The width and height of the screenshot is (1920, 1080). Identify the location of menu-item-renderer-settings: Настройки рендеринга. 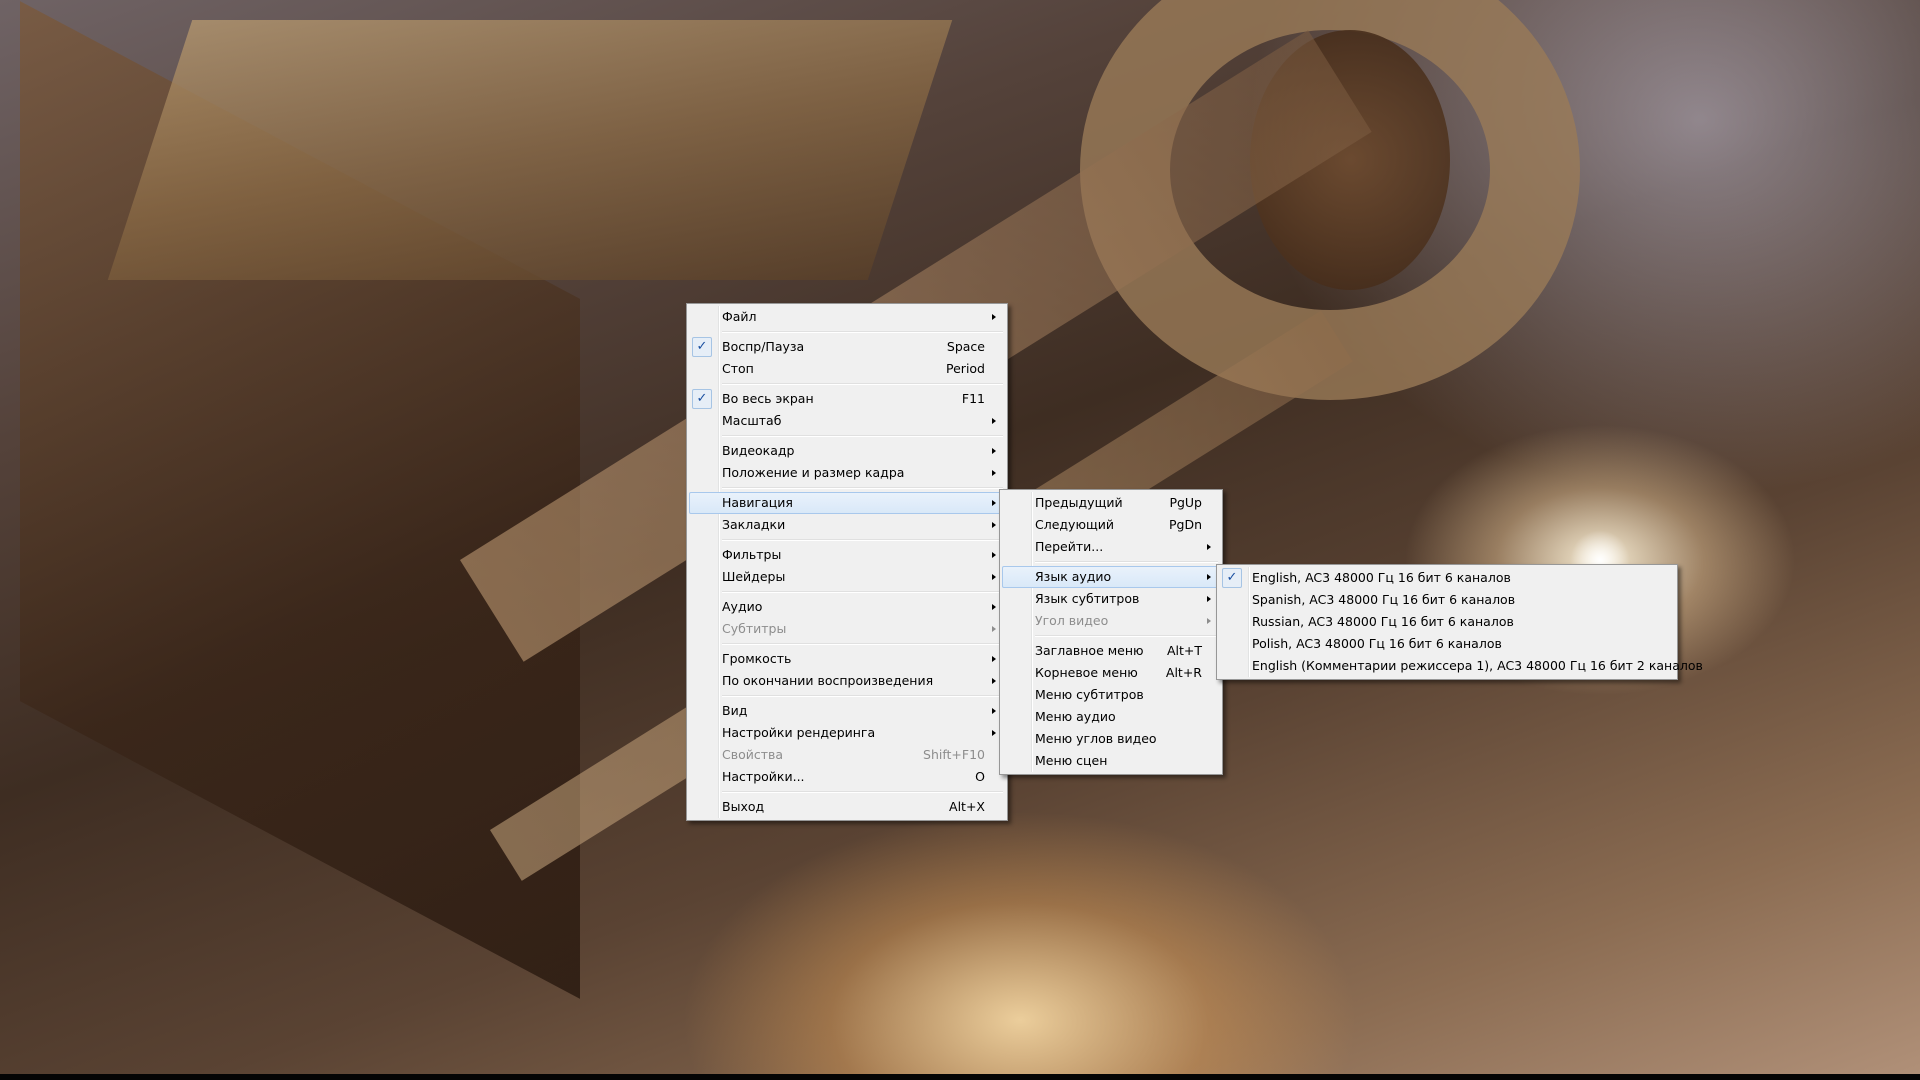
(847, 733).